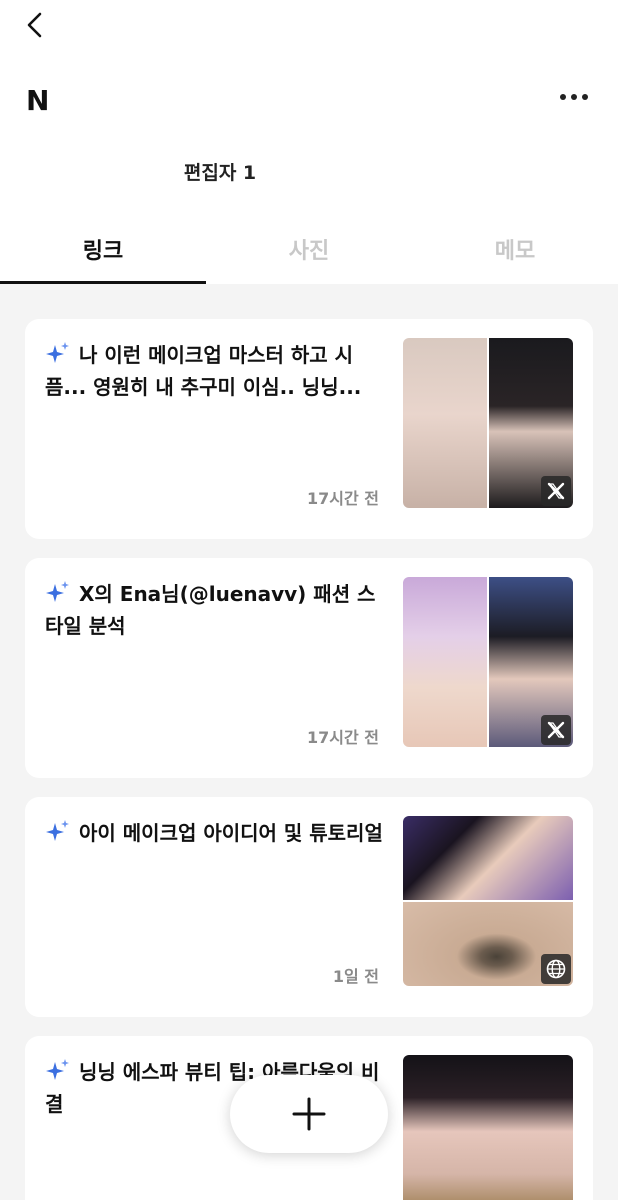  What do you see at coordinates (231, 833) in the screenshot?
I see `link-title: 아이 메이크업 아이디어 및 튜토리얼` at bounding box center [231, 833].